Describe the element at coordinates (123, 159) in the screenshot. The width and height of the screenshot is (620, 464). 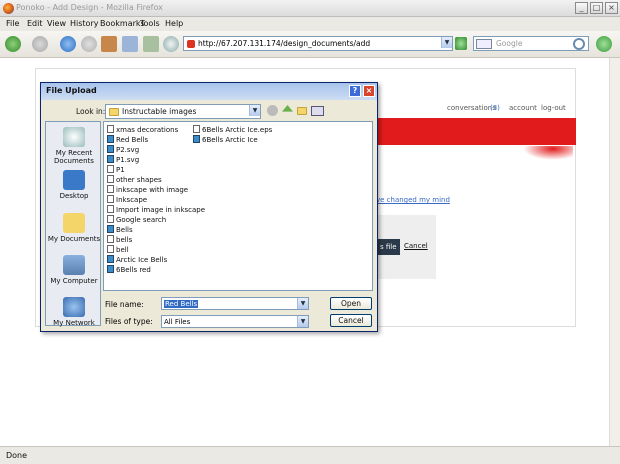
I see `file-item: P1.svg` at that location.